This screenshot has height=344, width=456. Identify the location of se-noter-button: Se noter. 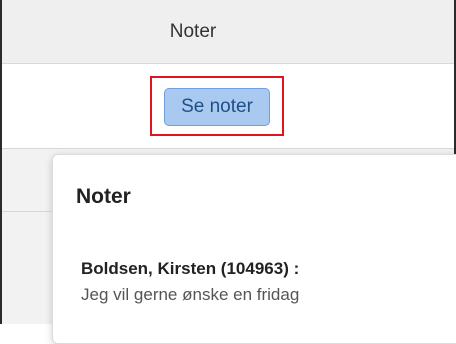
(217, 107).